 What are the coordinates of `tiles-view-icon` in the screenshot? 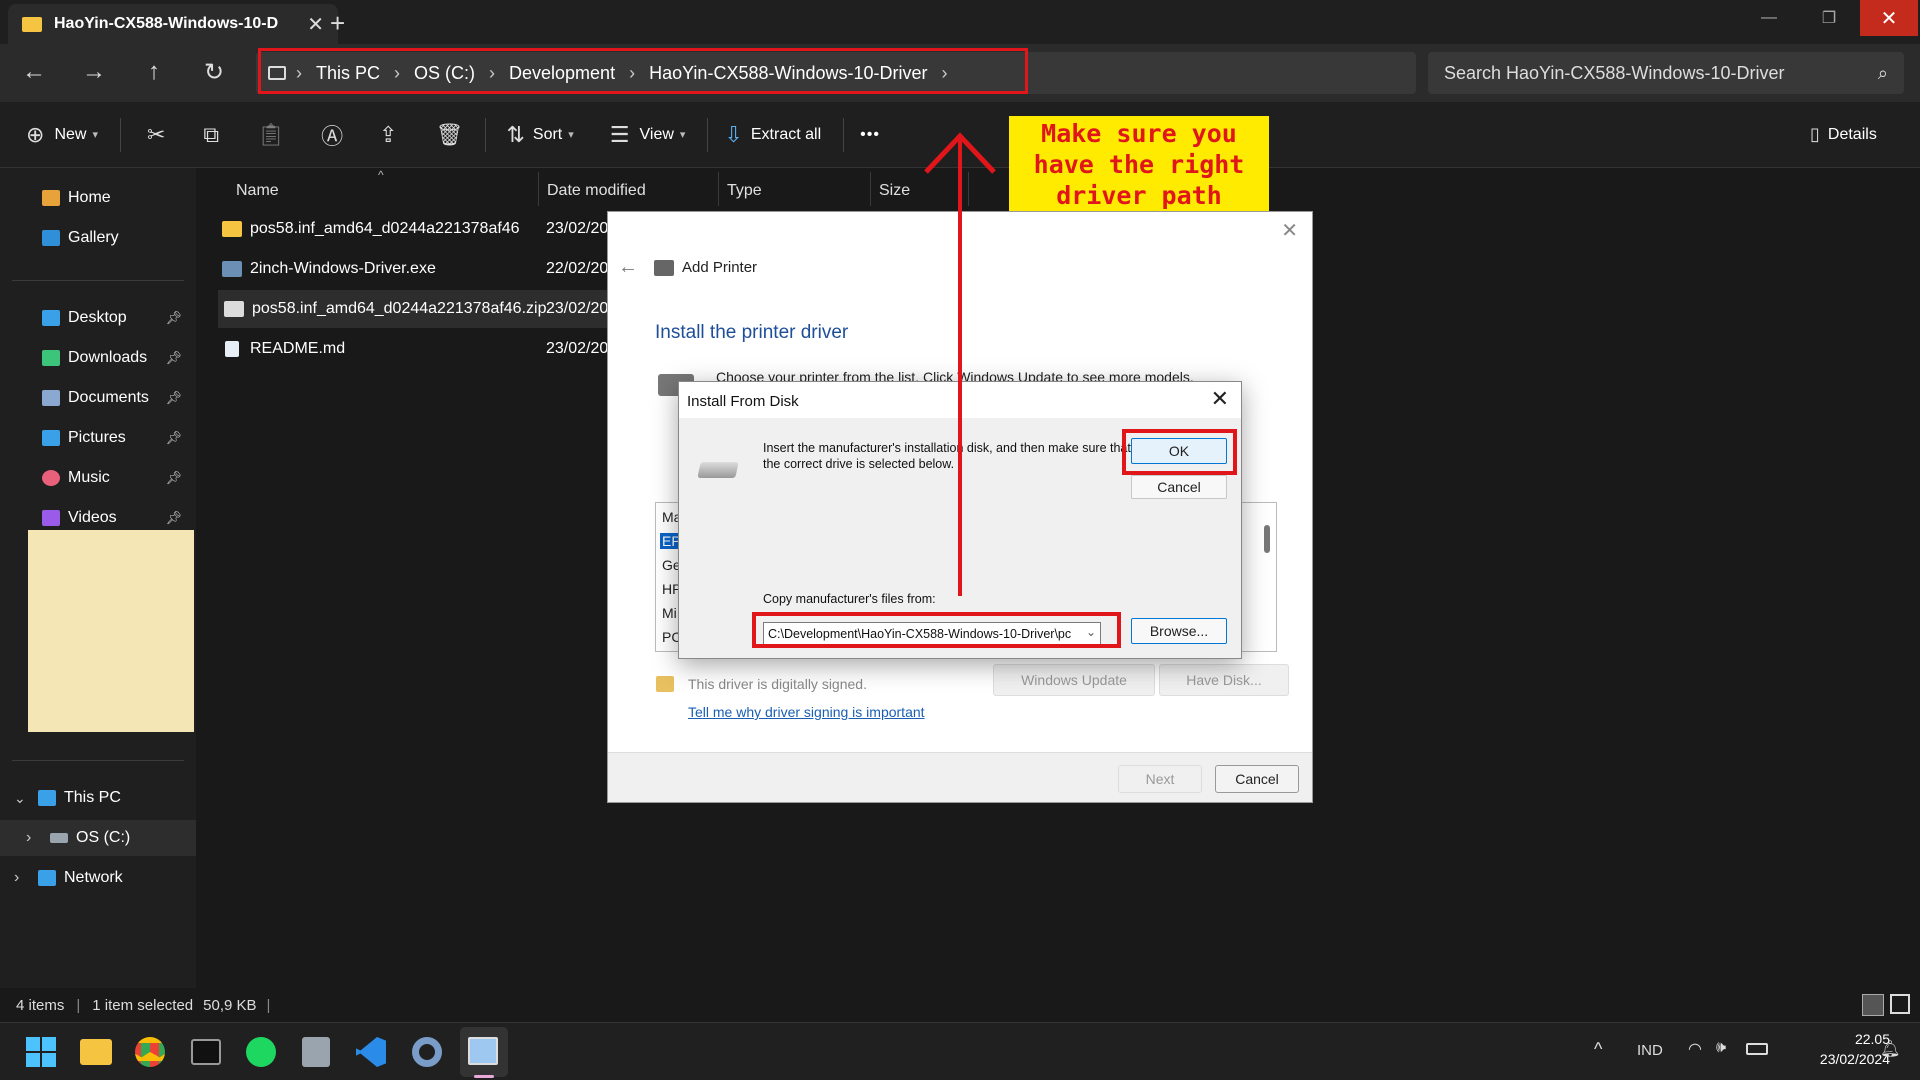 It's located at (1900, 1004).